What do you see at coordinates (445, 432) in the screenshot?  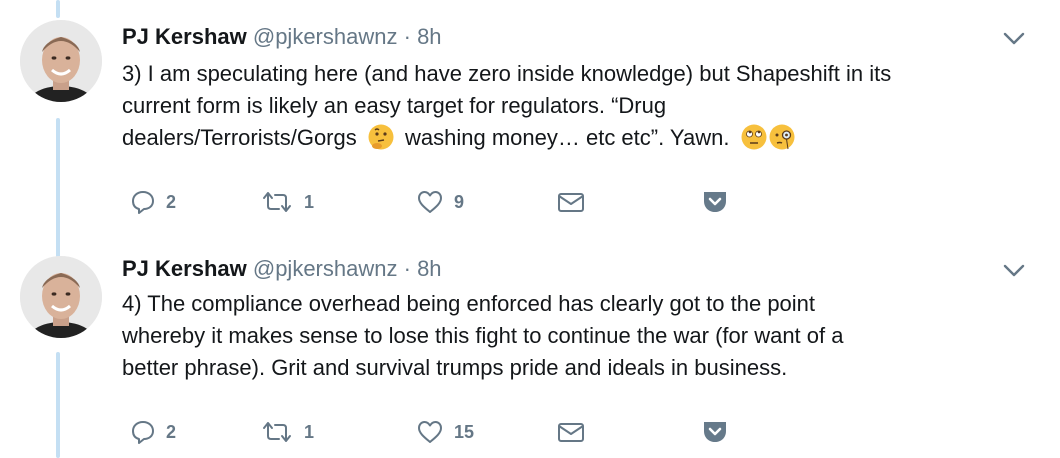 I see `like-button: 15` at bounding box center [445, 432].